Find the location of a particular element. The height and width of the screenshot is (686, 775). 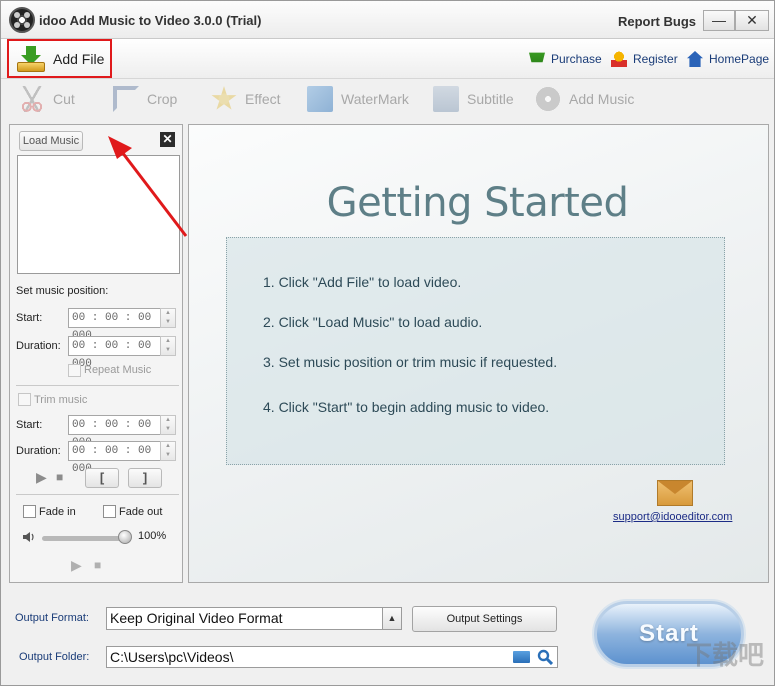

music-list is located at coordinates (98, 214).